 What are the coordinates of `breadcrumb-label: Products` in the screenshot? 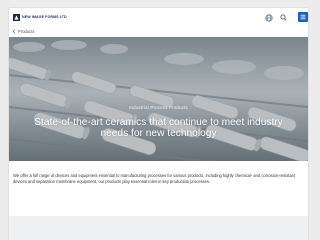 It's located at (26, 31).